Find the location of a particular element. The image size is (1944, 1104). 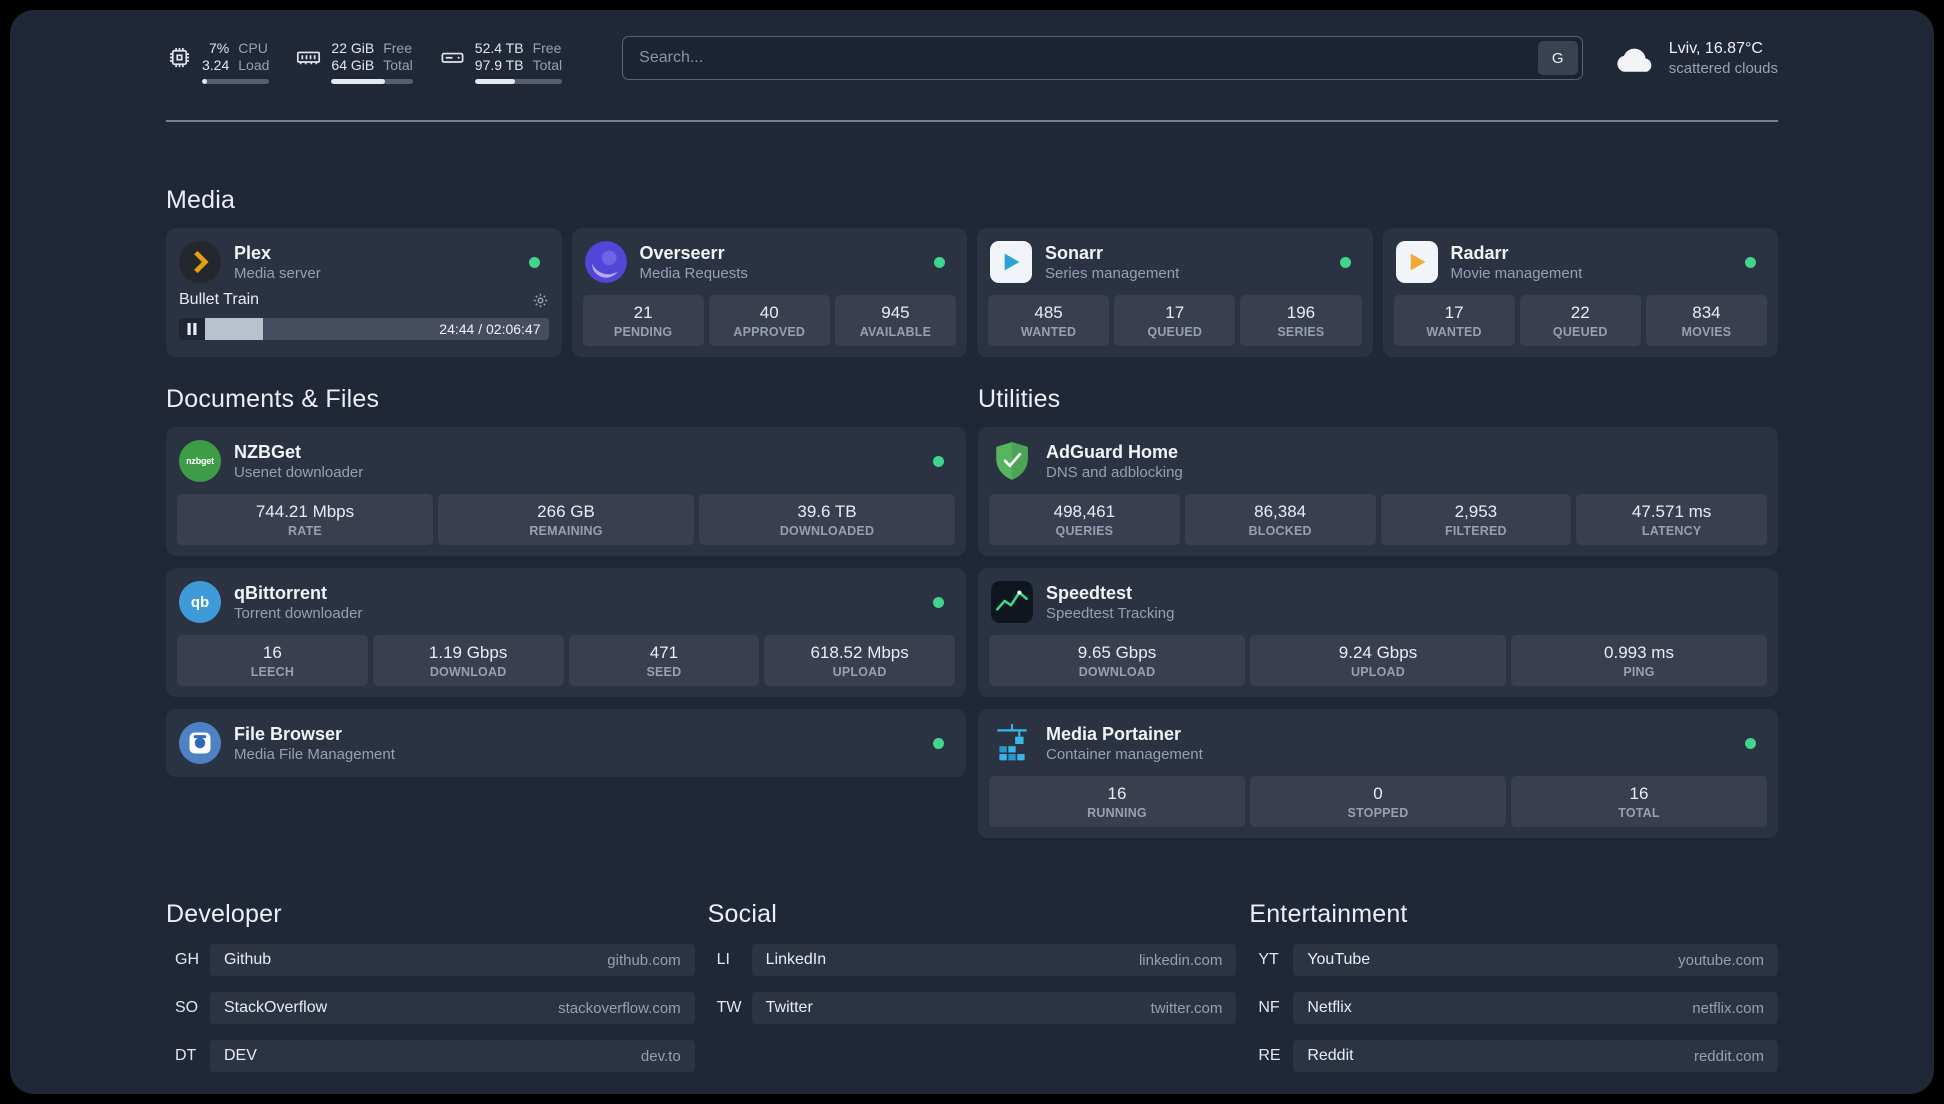

bookmark-dev: DT DEV dev.to is located at coordinates (430, 1056).